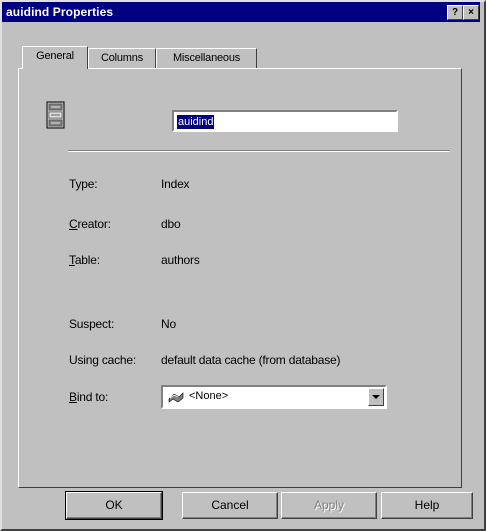 This screenshot has height=531, width=486. I want to click on close-icon: ×, so click(471, 12).